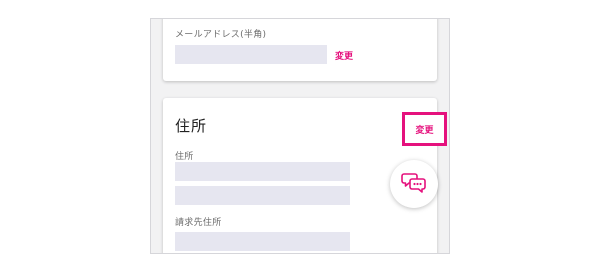 The width and height of the screenshot is (600, 265). I want to click on billing-address-field, so click(262, 241).